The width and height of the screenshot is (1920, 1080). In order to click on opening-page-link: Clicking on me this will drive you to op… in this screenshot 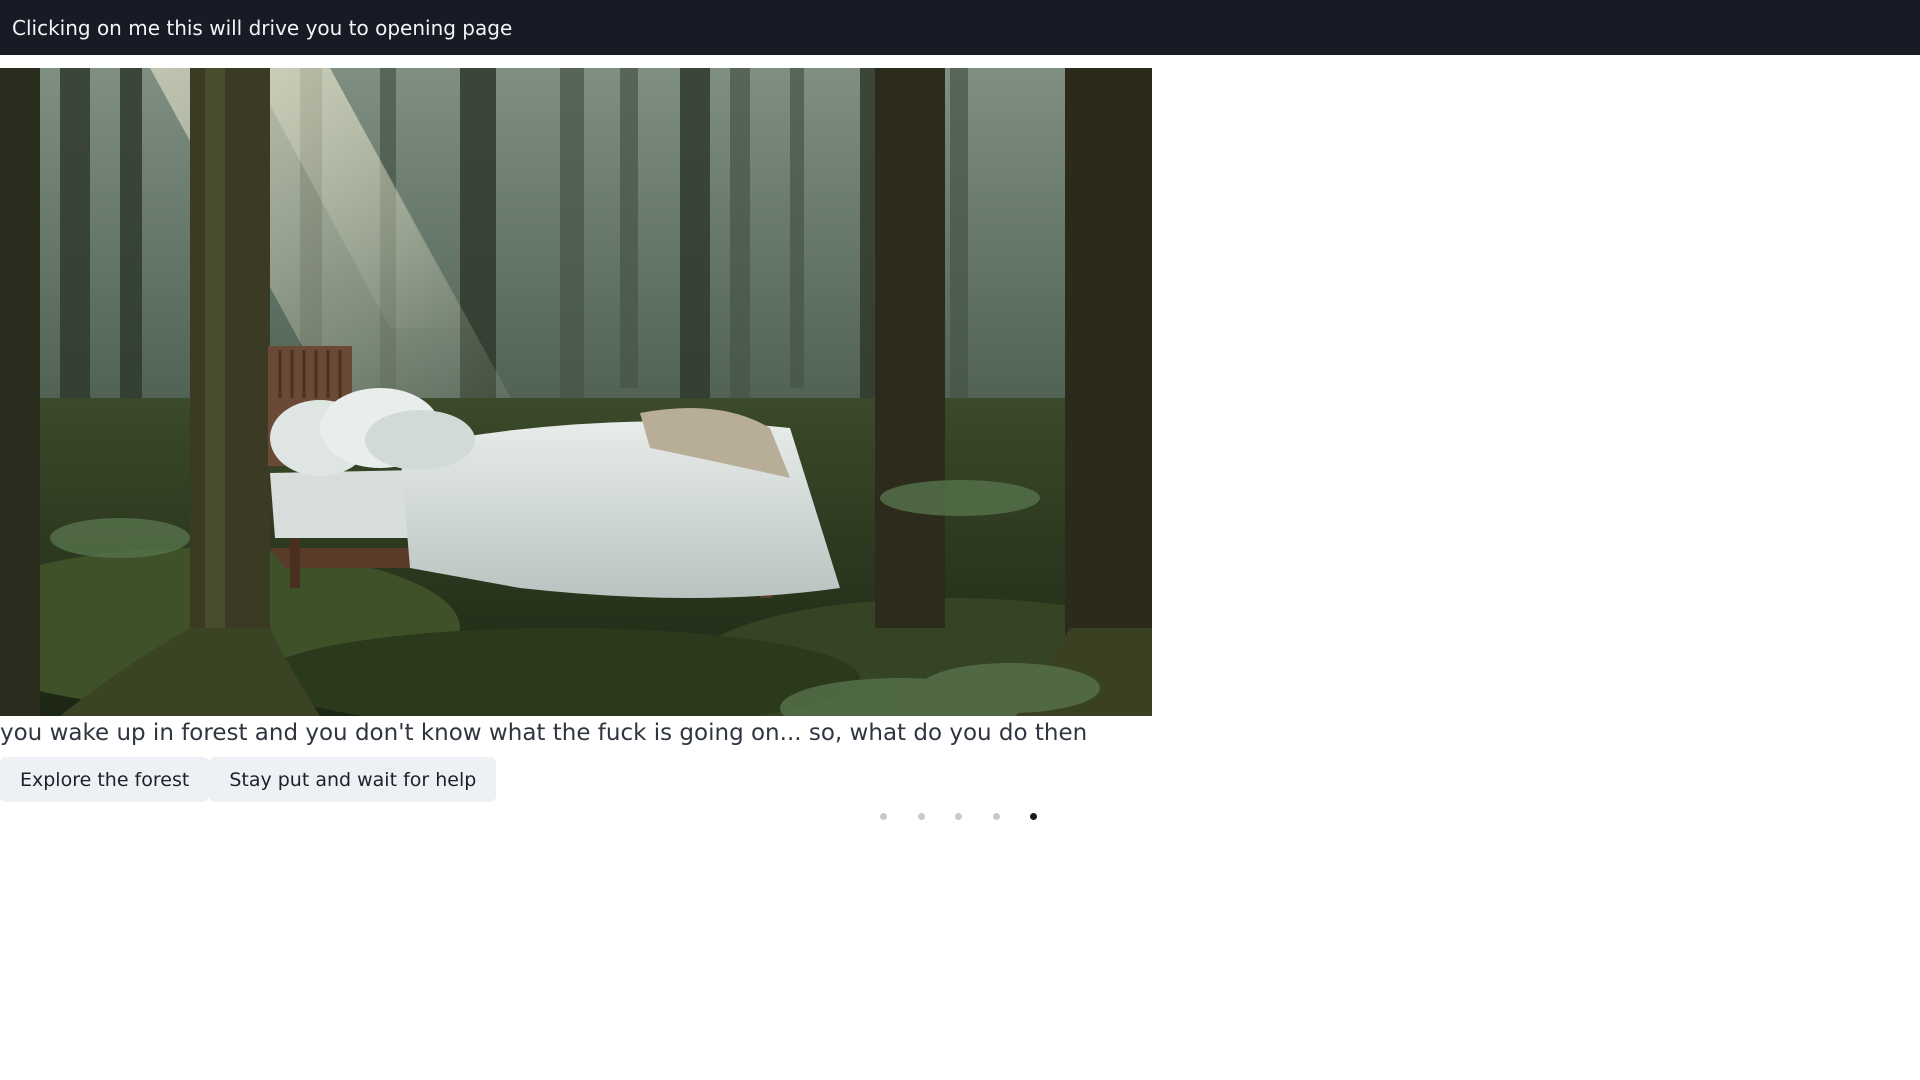, I will do `click(256, 28)`.